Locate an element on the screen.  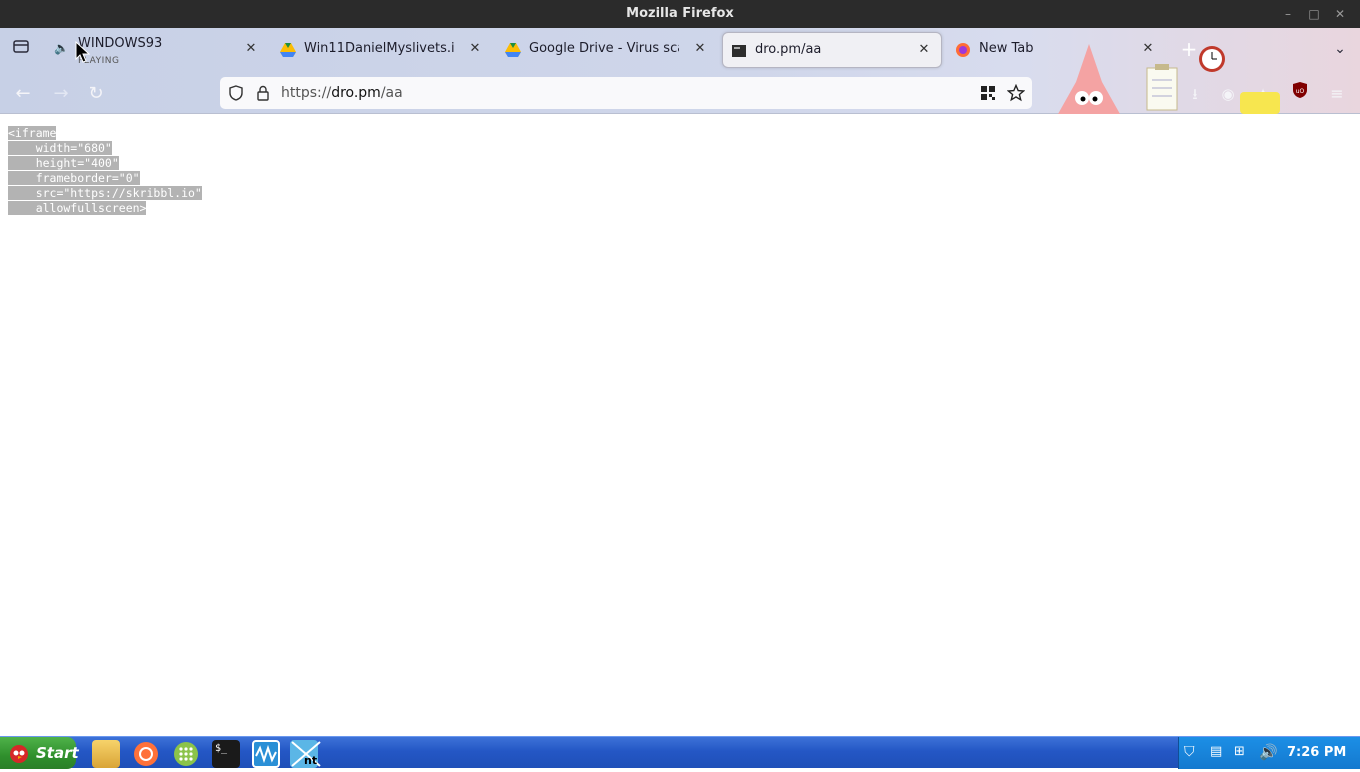
tab-title: Google Drive - Virus scan w is located at coordinates (604, 48).